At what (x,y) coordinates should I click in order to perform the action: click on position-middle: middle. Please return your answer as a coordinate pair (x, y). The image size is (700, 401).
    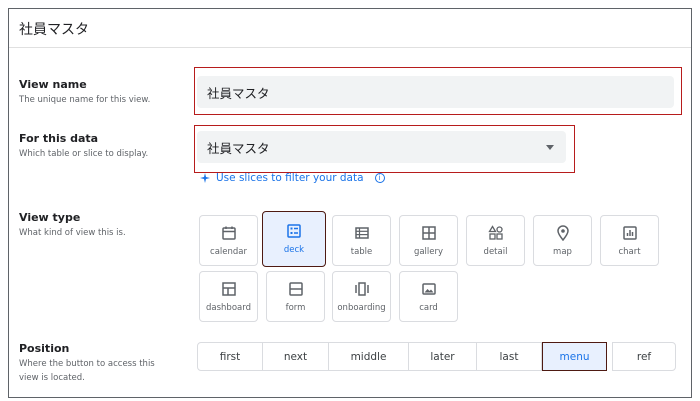
    Looking at the image, I should click on (368, 356).